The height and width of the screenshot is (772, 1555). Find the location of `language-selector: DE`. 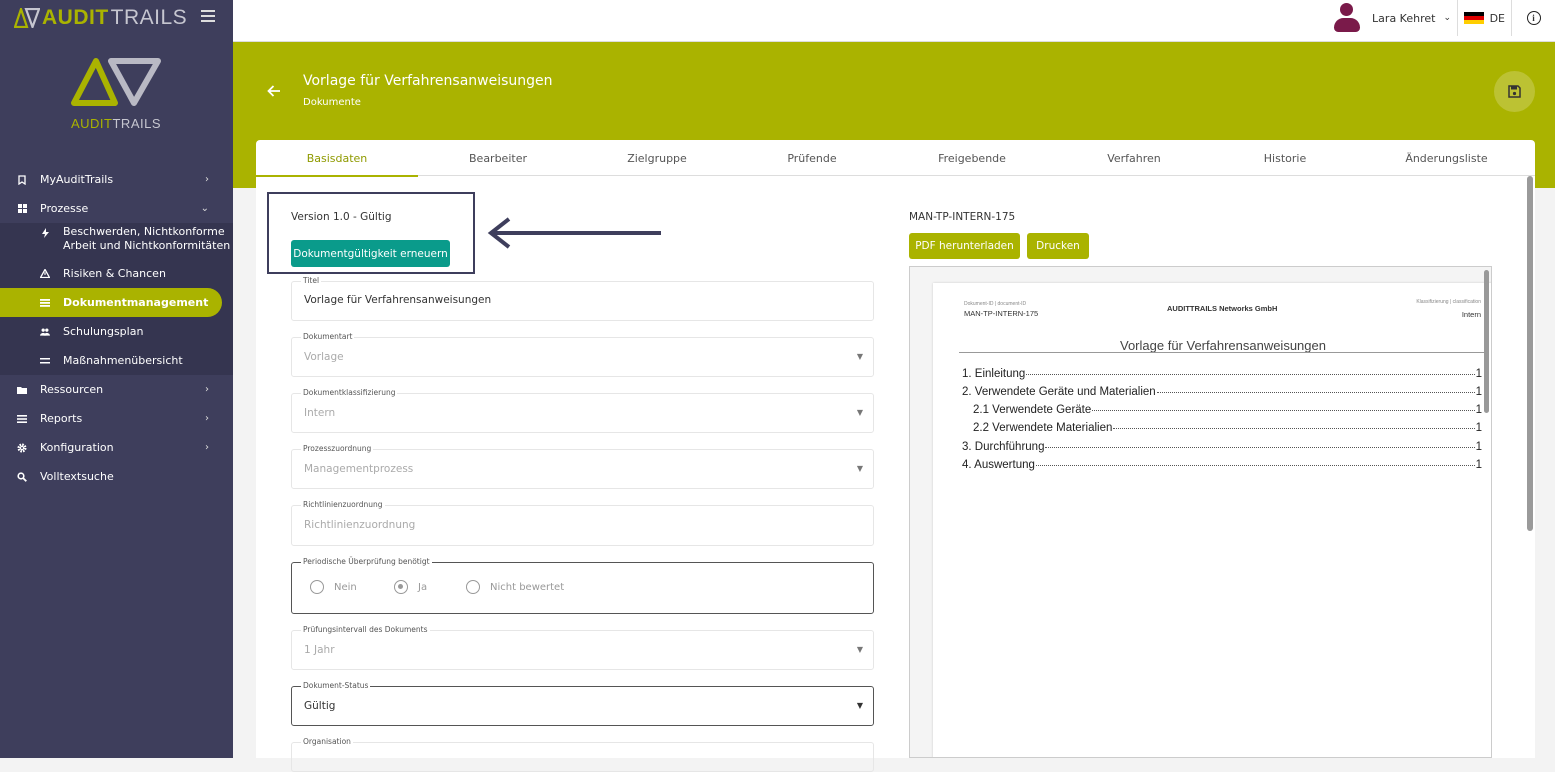

language-selector: DE is located at coordinates (1480, 18).